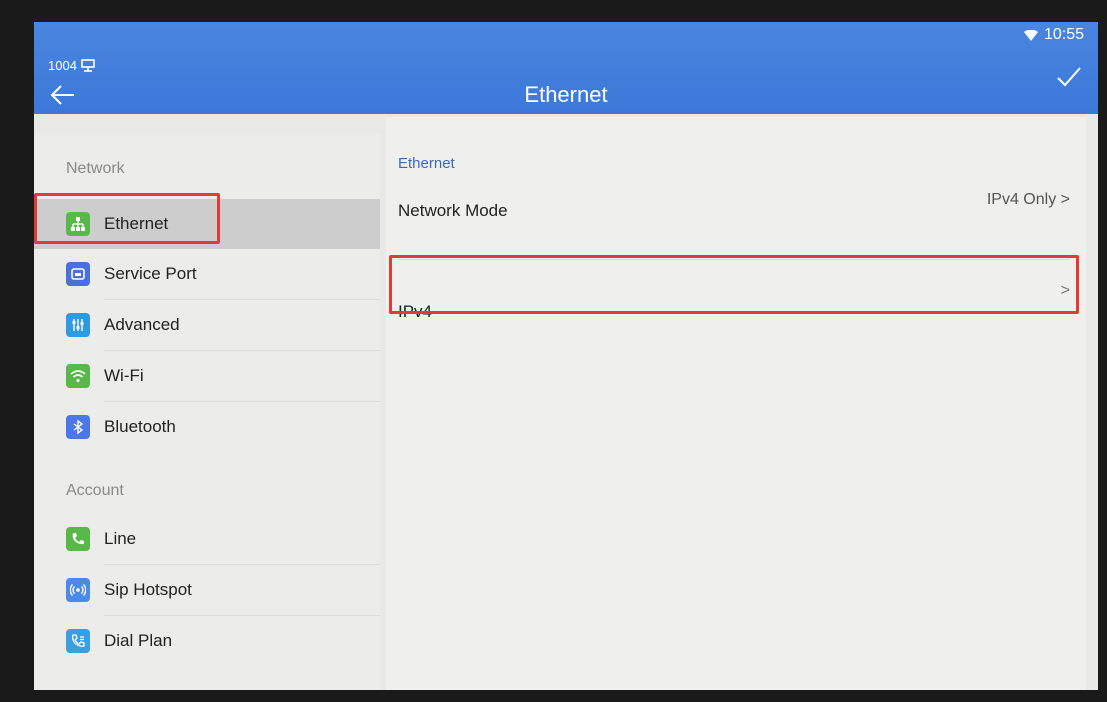 The image size is (1107, 702). Describe the element at coordinates (95, 490) in the screenshot. I see `section-account: Account` at that location.